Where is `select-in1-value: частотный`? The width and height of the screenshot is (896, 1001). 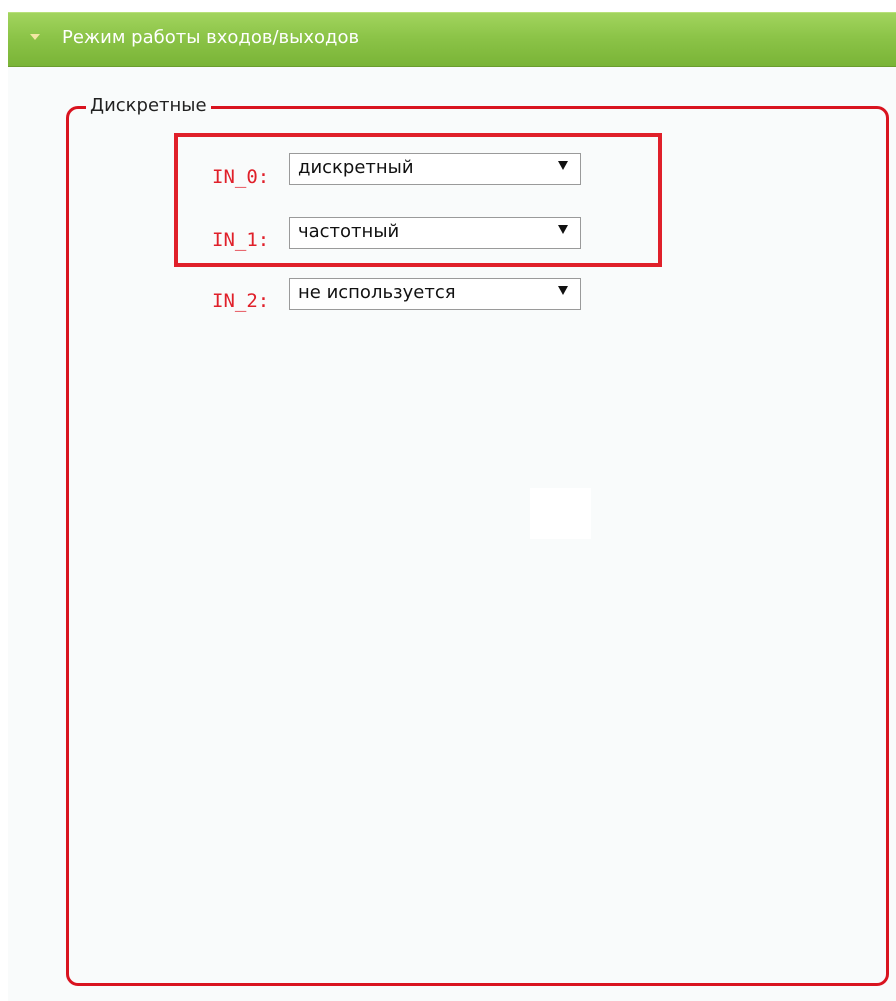 select-in1-value: частотный is located at coordinates (349, 231).